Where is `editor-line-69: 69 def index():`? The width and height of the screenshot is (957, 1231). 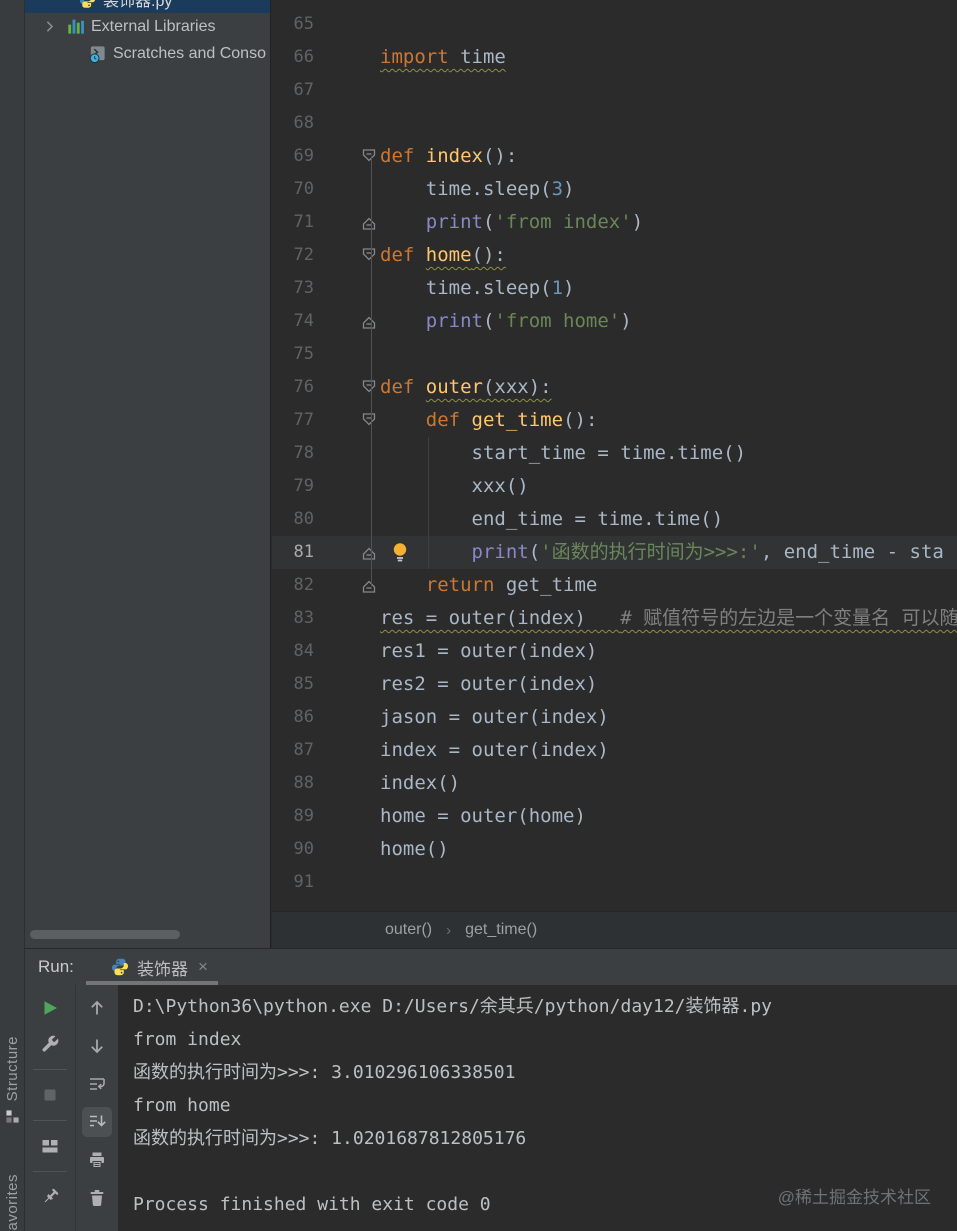
editor-line-69: 69 def index(): is located at coordinates (614, 156).